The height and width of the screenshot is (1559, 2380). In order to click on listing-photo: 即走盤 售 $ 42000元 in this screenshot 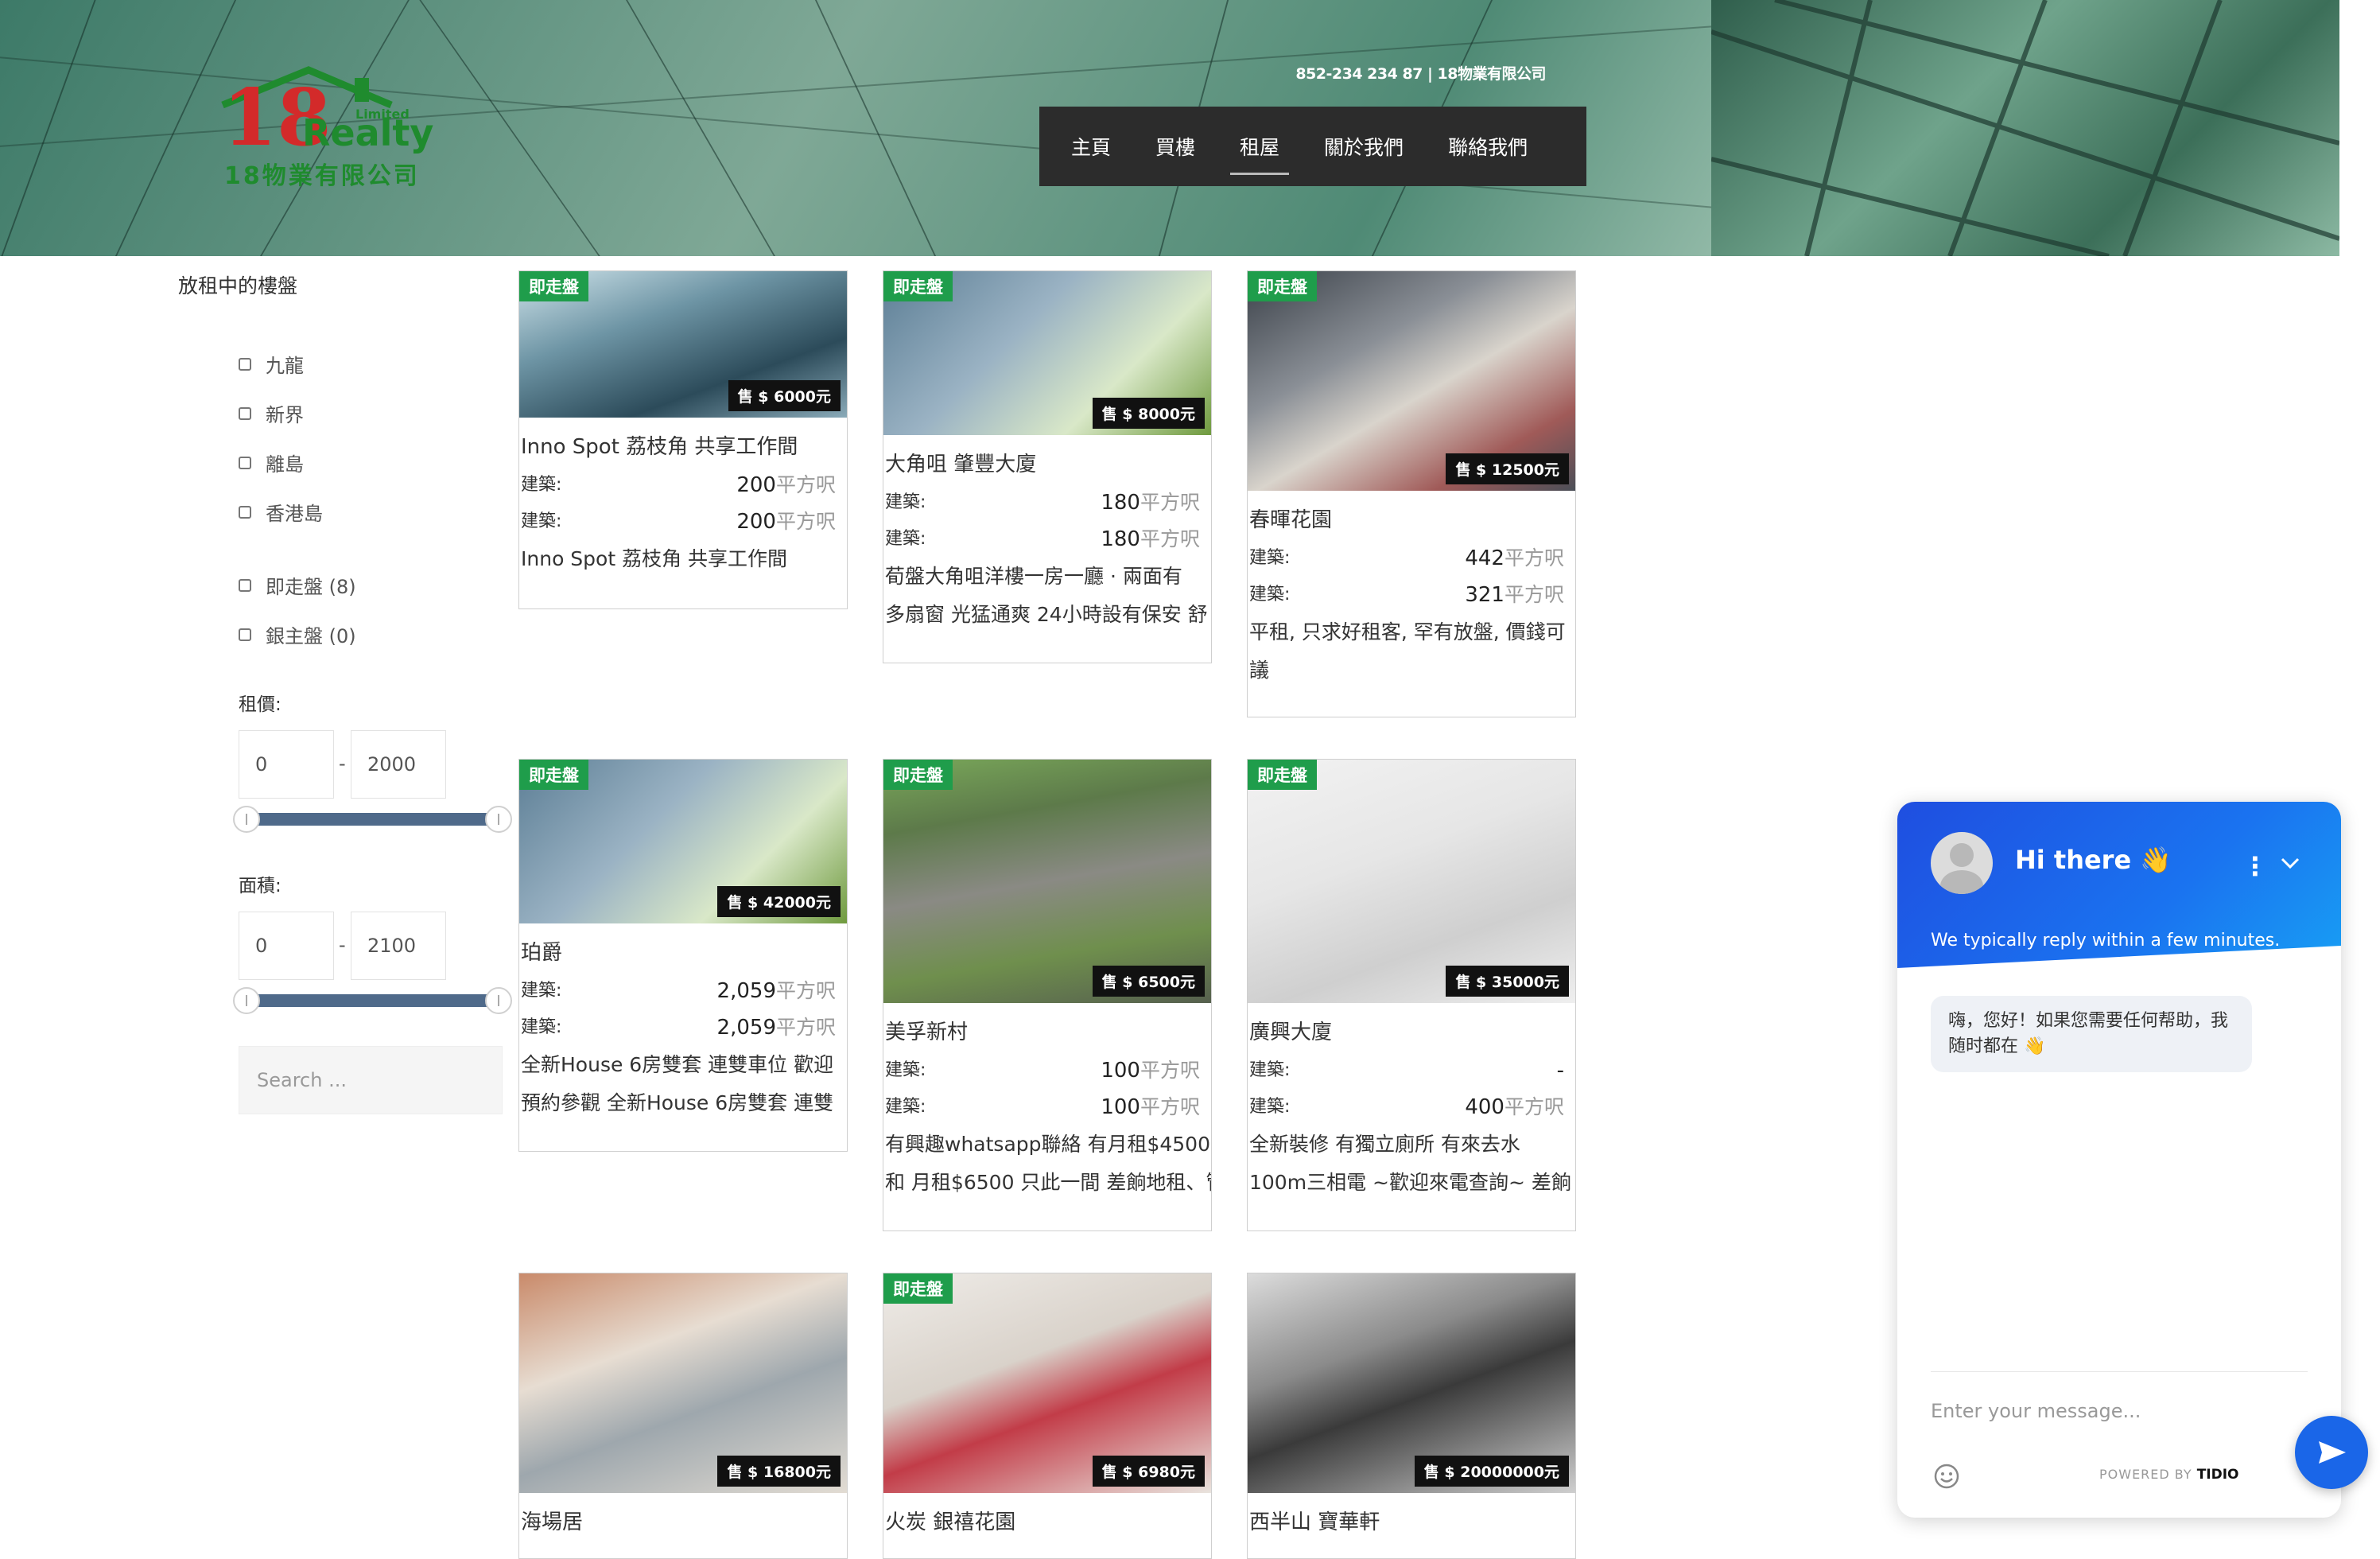, I will do `click(683, 841)`.